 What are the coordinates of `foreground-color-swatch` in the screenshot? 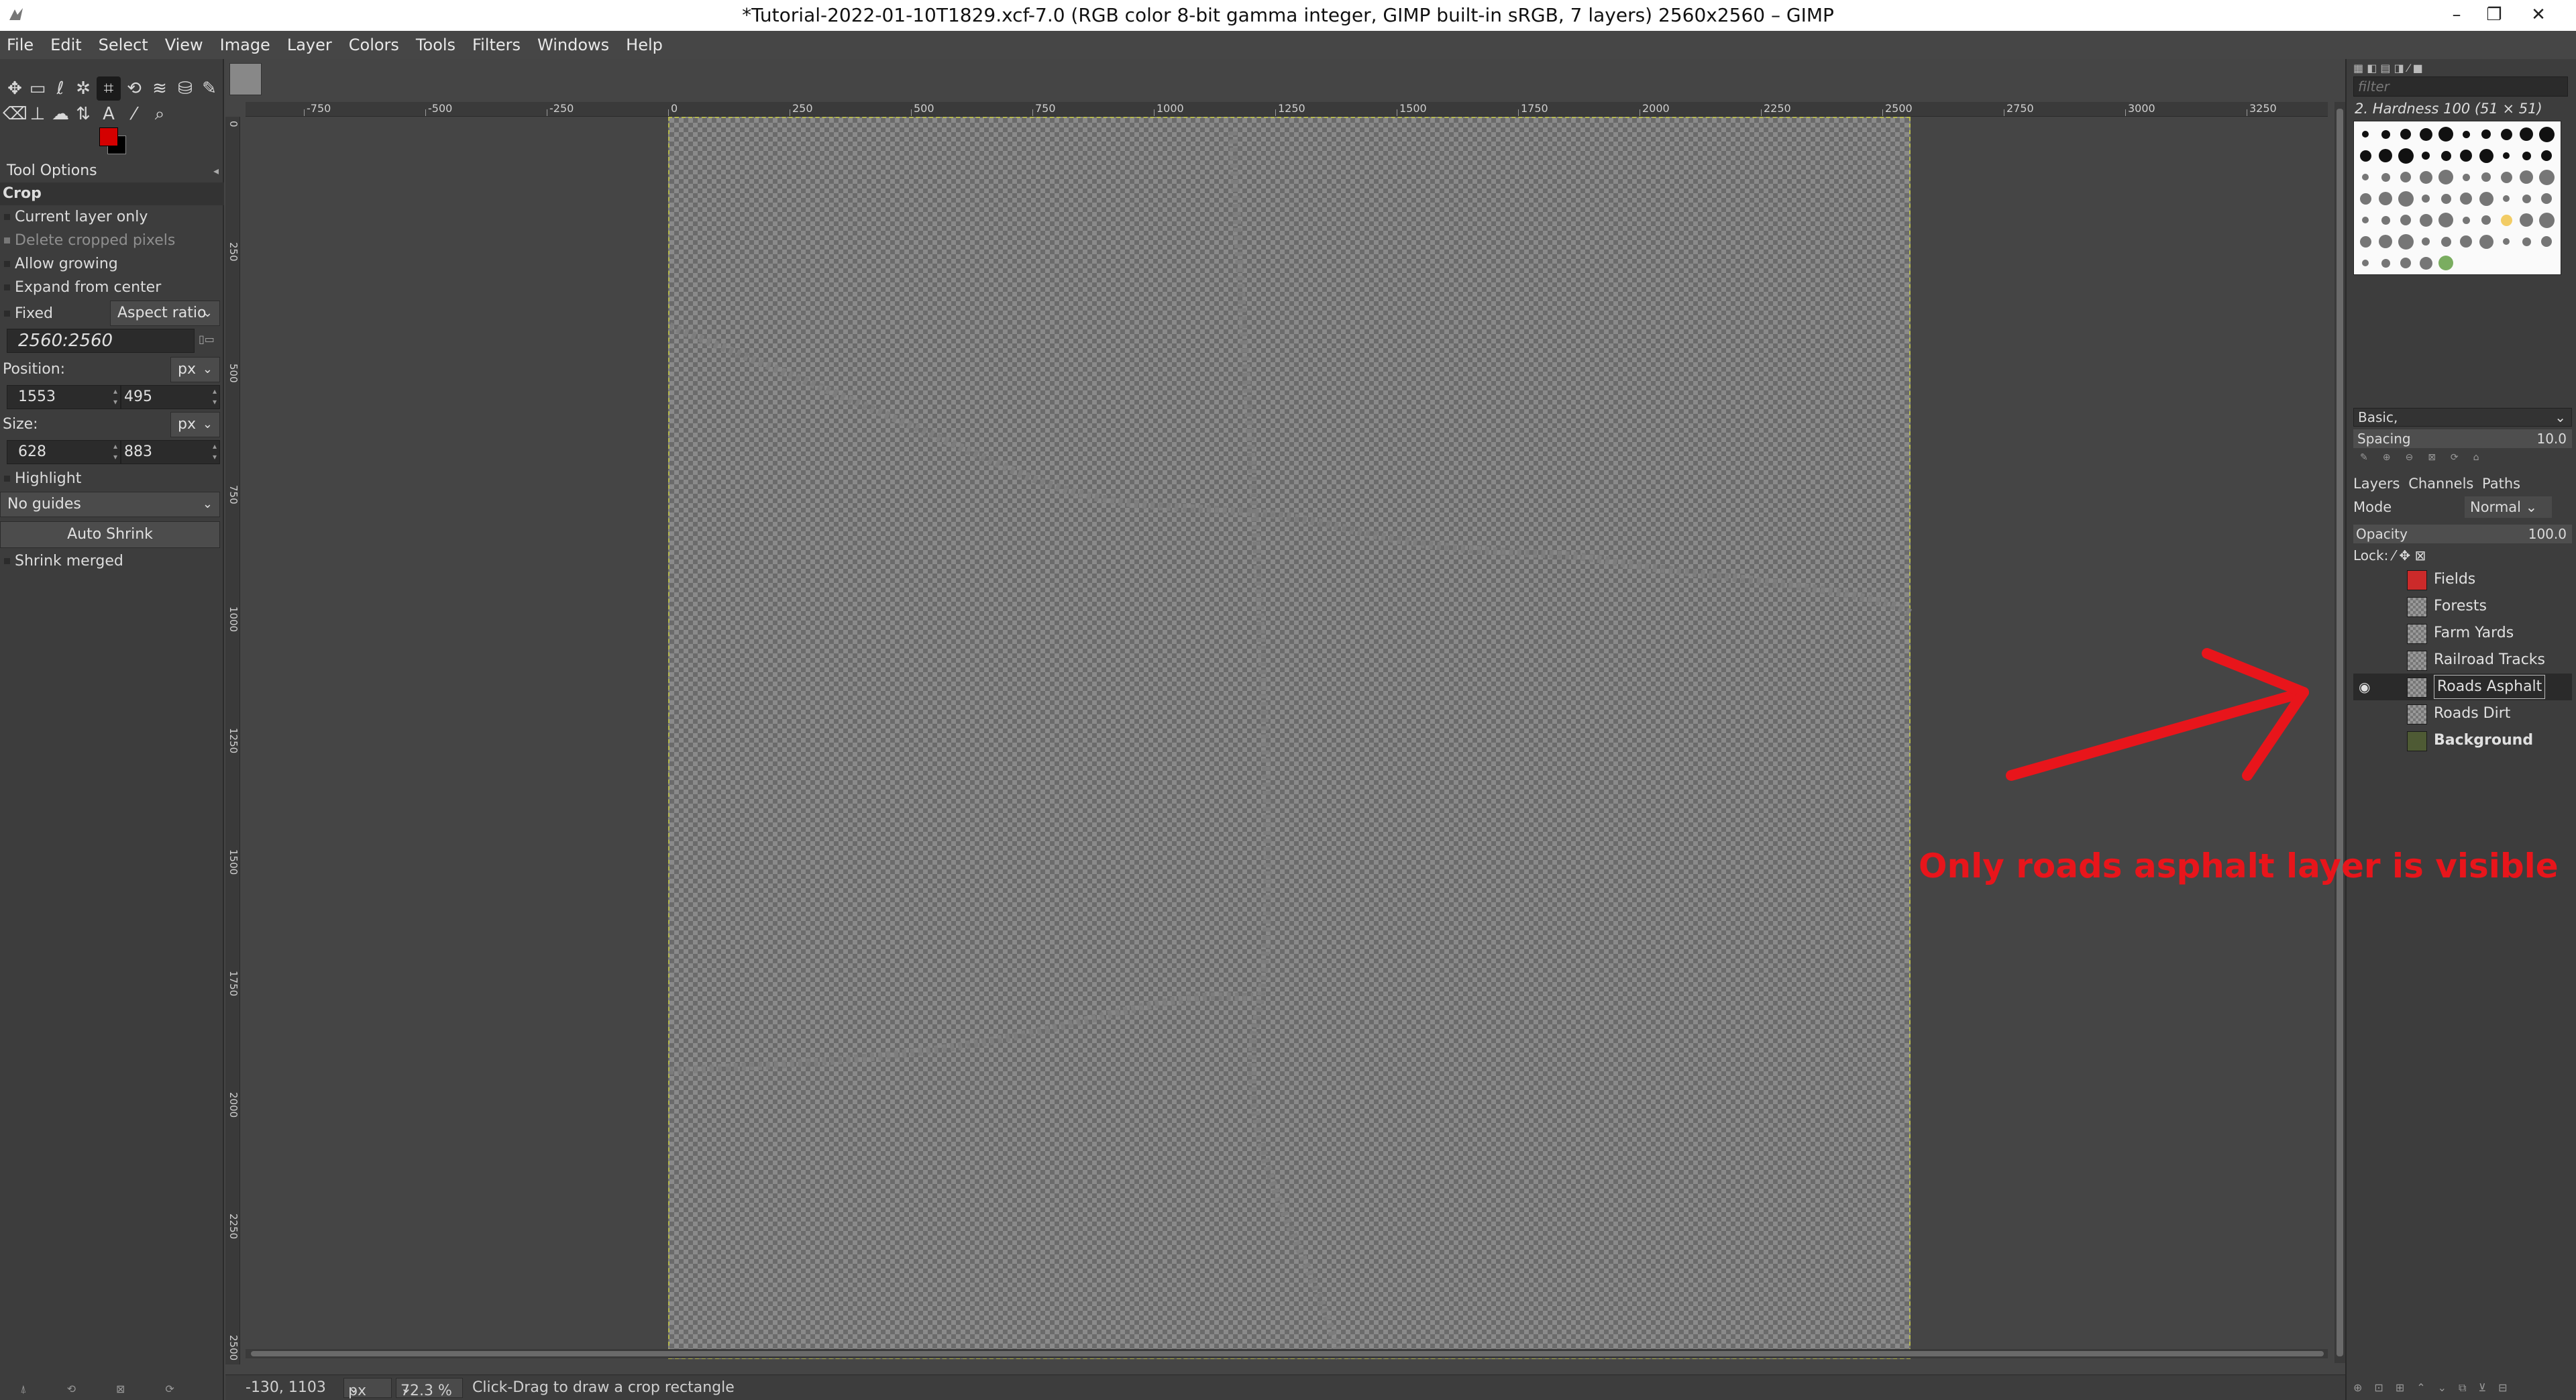 It's located at (108, 136).